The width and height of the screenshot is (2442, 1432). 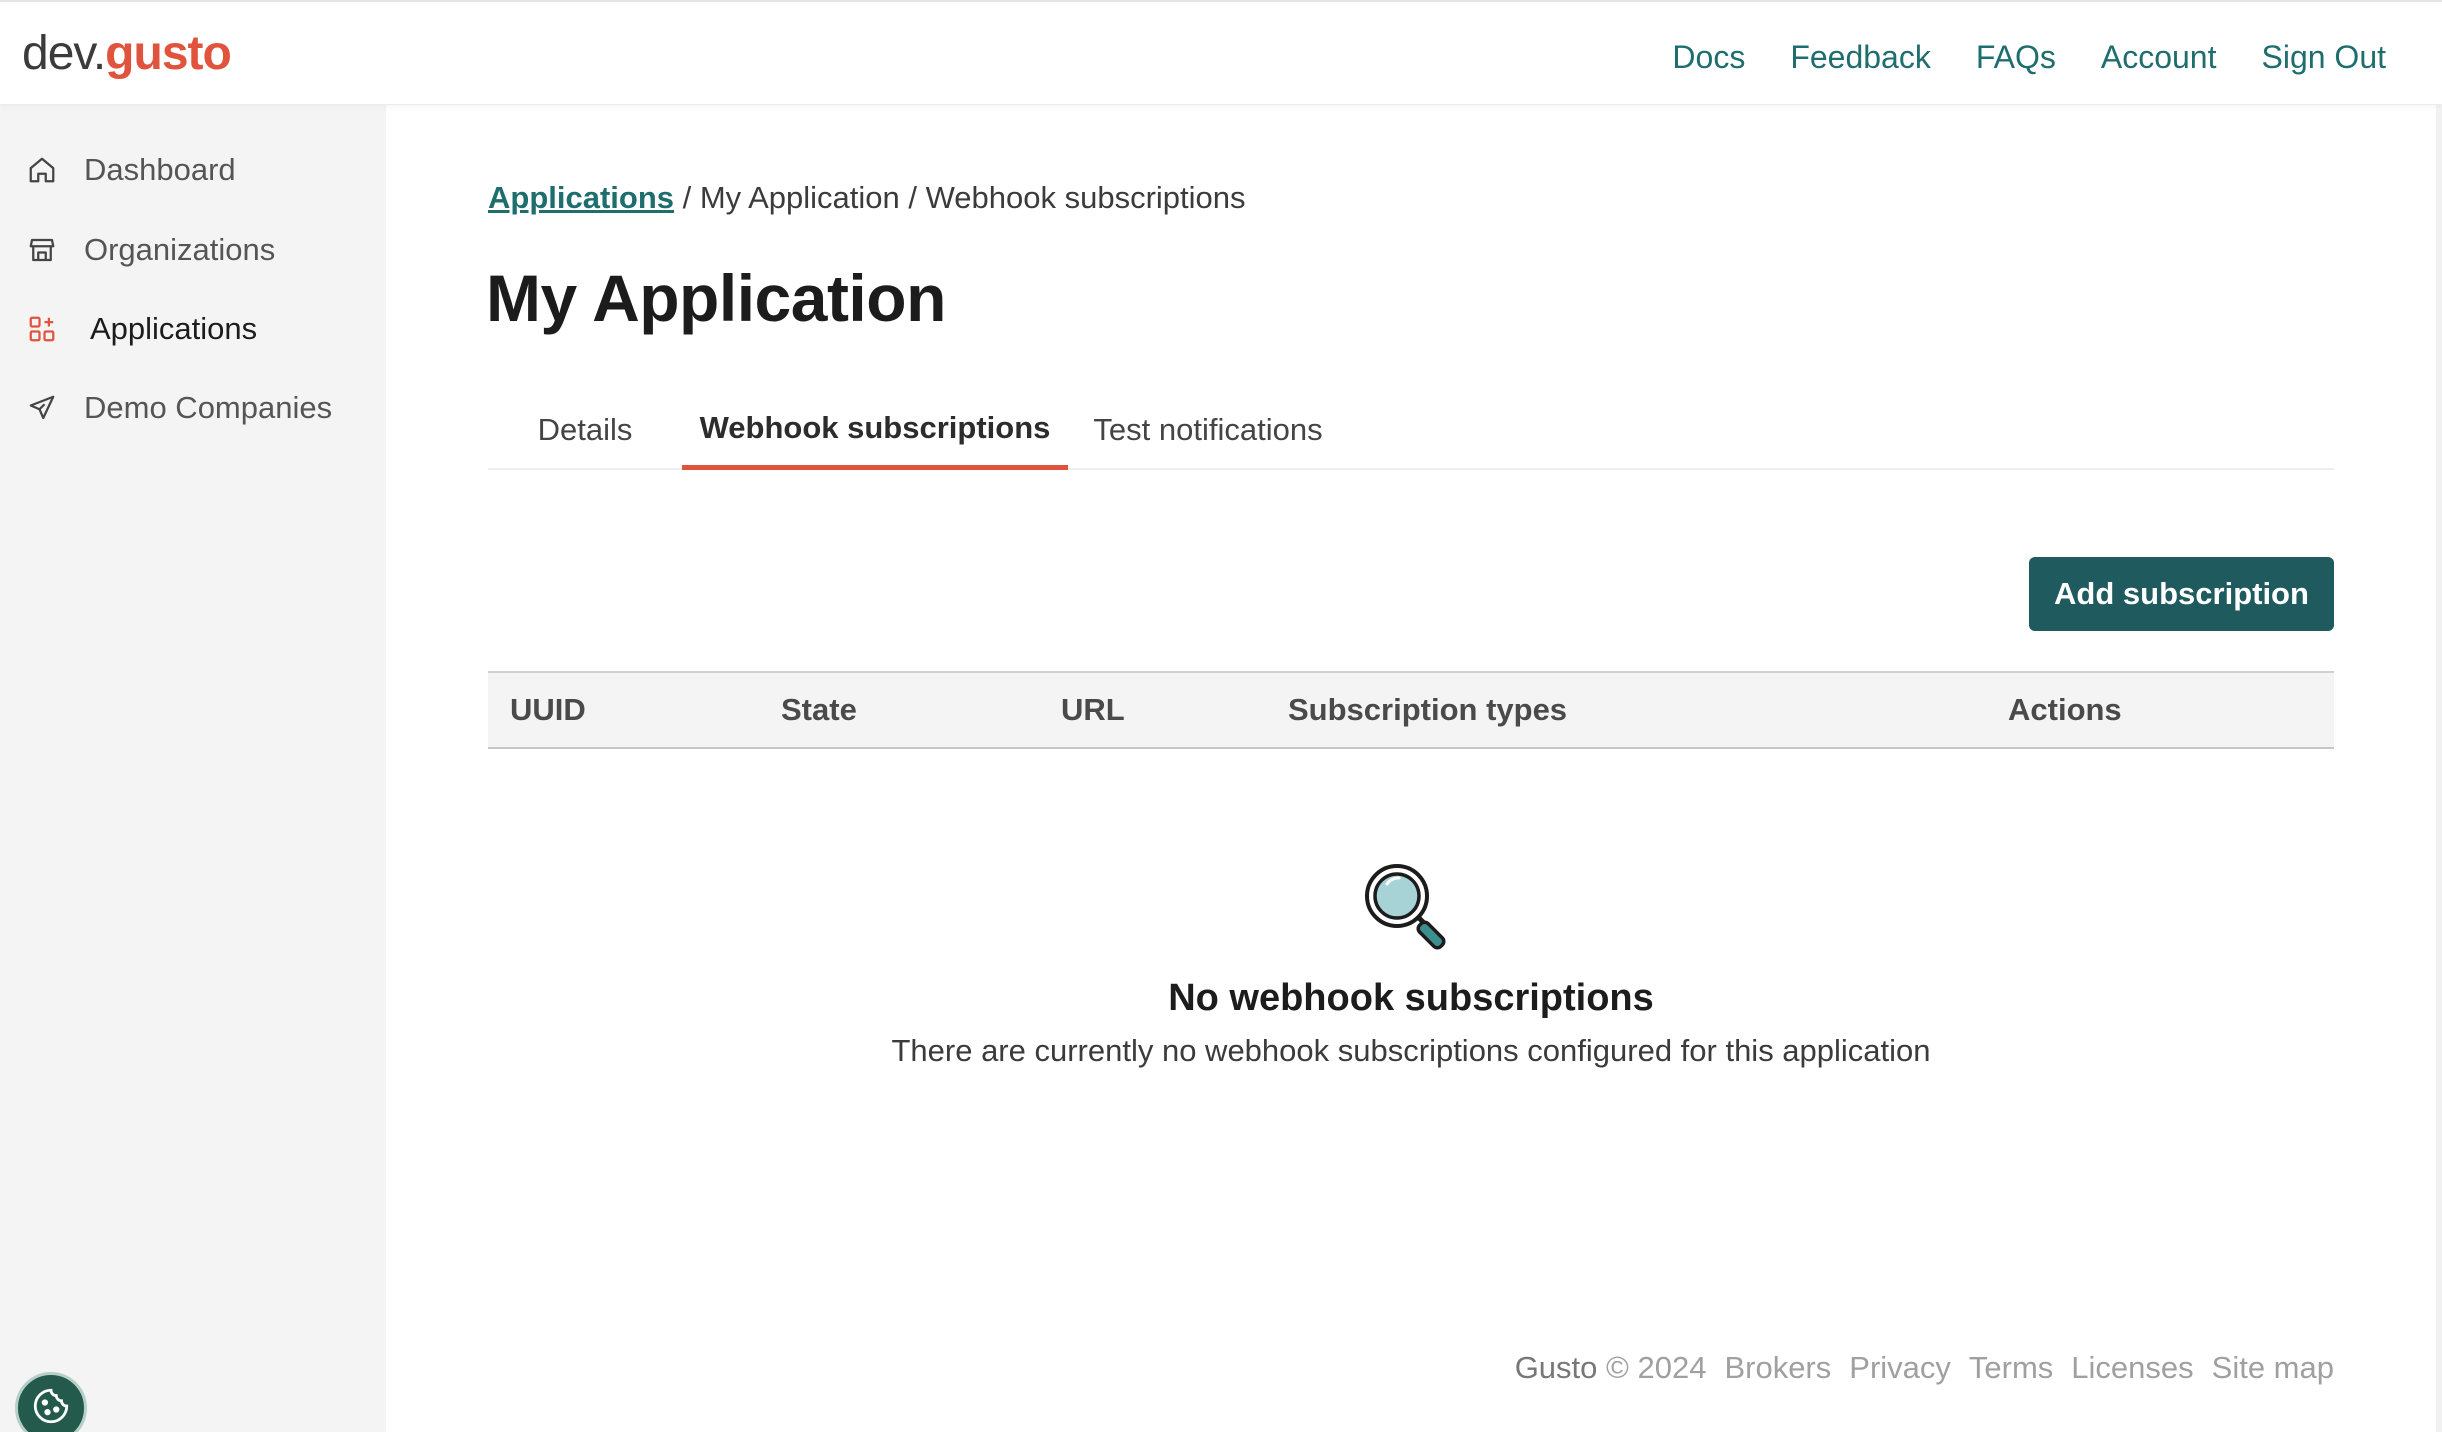 What do you see at coordinates (168, 53) in the screenshot?
I see `logo-brand: gusto` at bounding box center [168, 53].